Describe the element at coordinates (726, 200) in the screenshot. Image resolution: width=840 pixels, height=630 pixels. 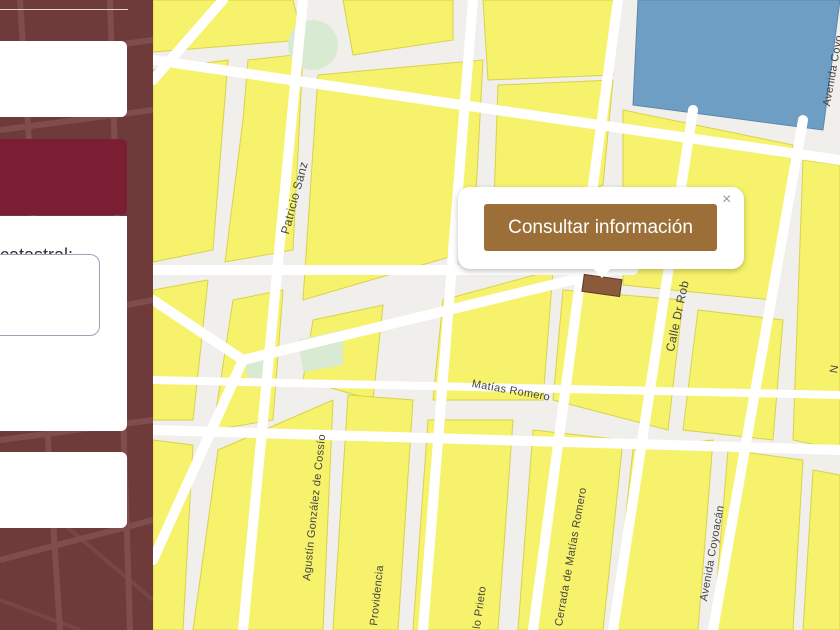
I see `close-icon: ×` at that location.